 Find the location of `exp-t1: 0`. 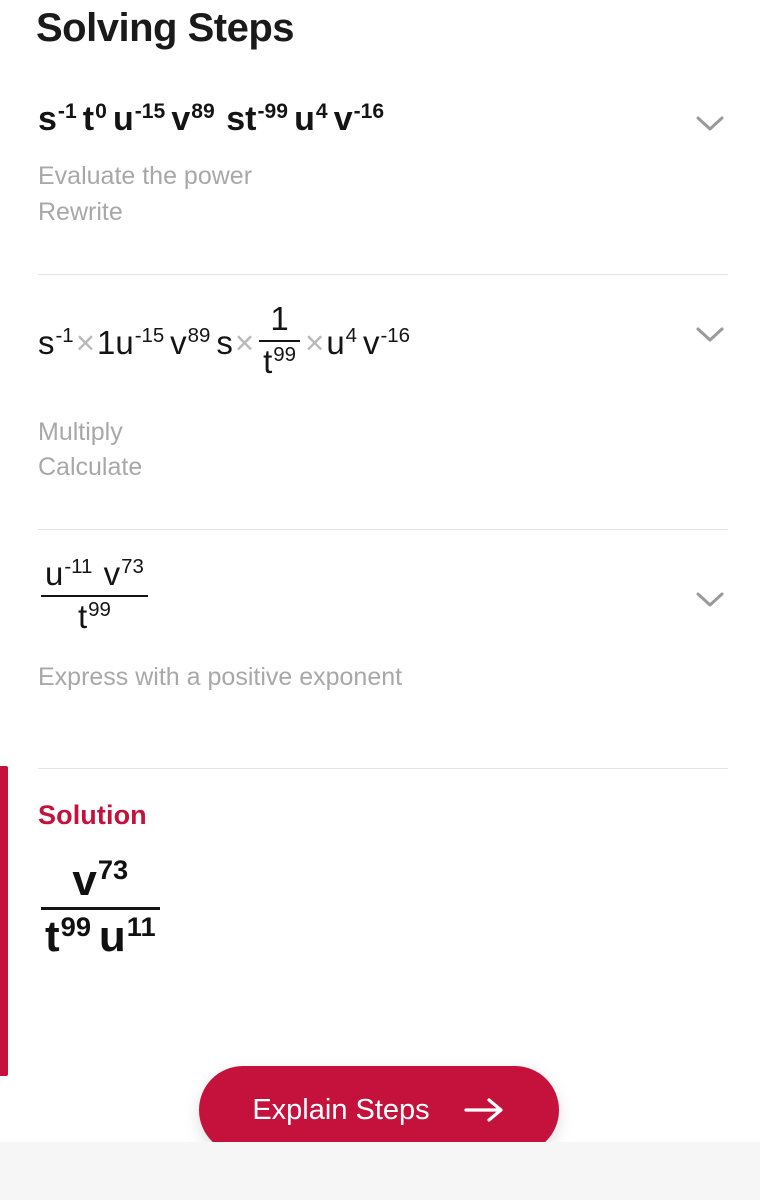

exp-t1: 0 is located at coordinates (101, 111).